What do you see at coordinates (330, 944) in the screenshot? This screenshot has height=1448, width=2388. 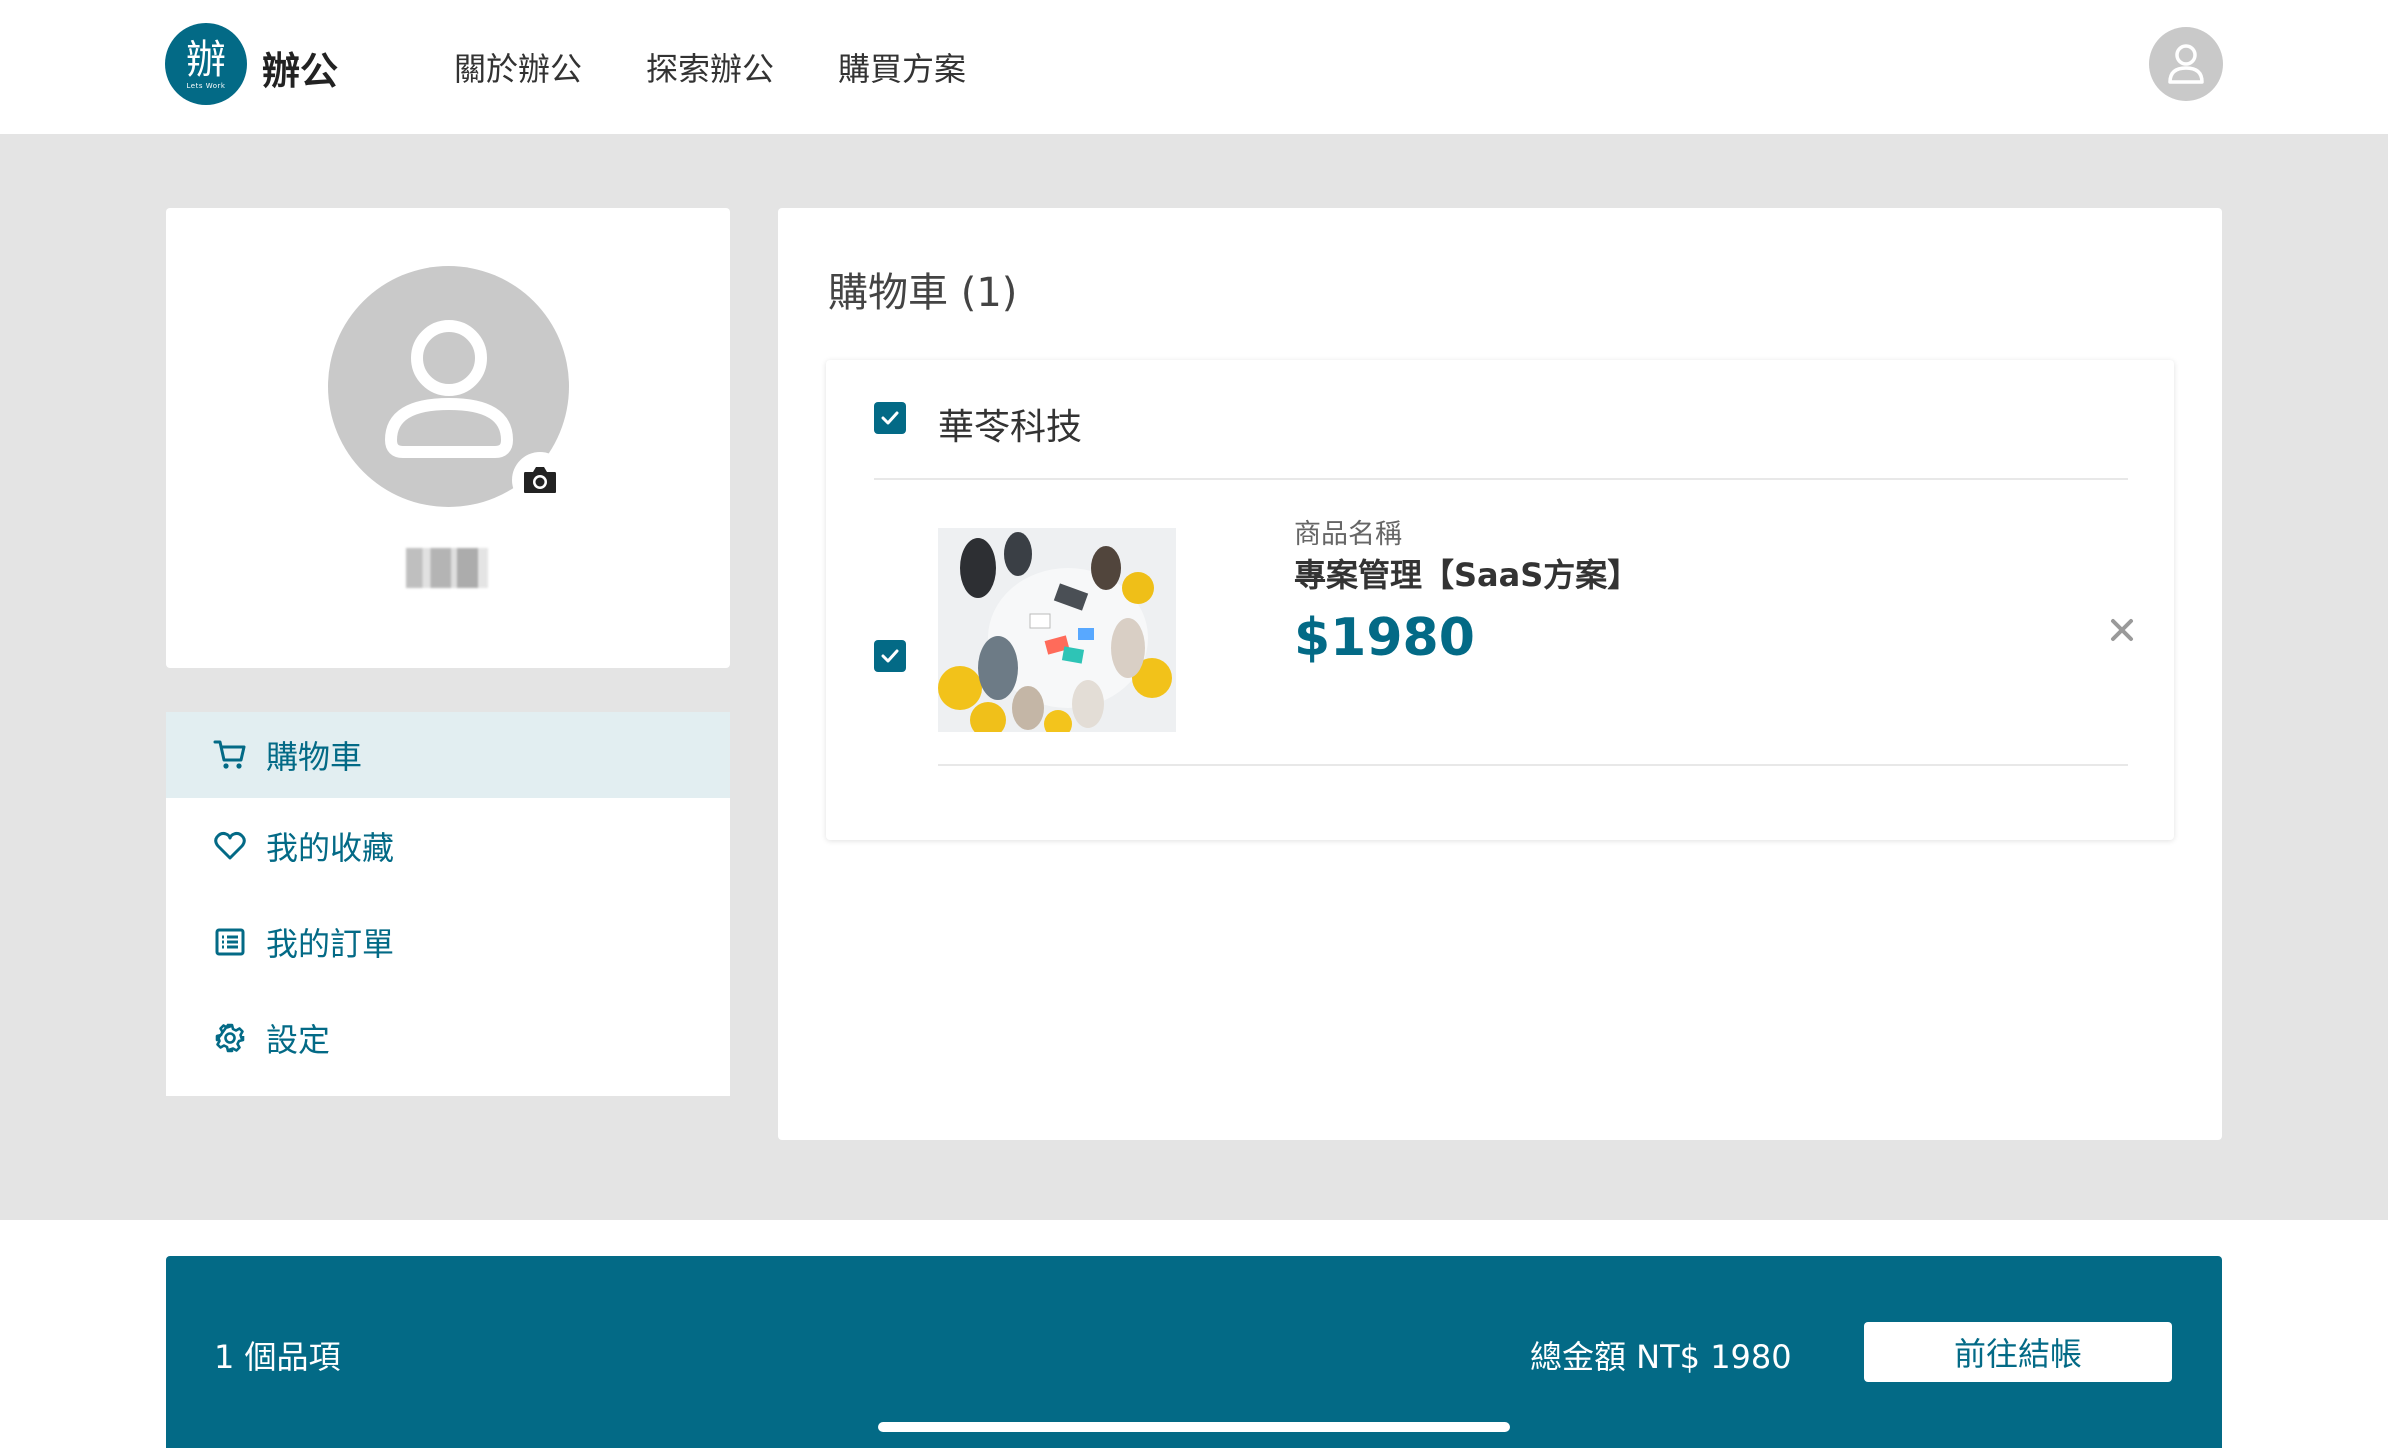 I see `menu-item-label: 我的訂單` at bounding box center [330, 944].